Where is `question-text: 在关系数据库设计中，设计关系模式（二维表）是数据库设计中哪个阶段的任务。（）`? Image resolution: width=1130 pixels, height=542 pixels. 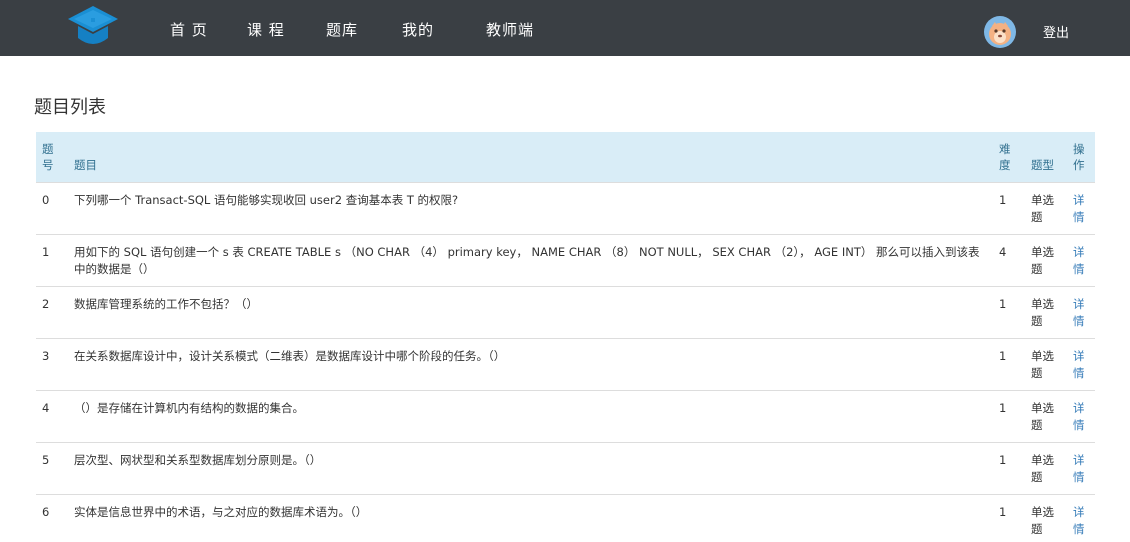 question-text: 在关系数据库设计中，设计关系模式（二维表）是数据库设计中哪个阶段的任务。（） is located at coordinates (530, 363).